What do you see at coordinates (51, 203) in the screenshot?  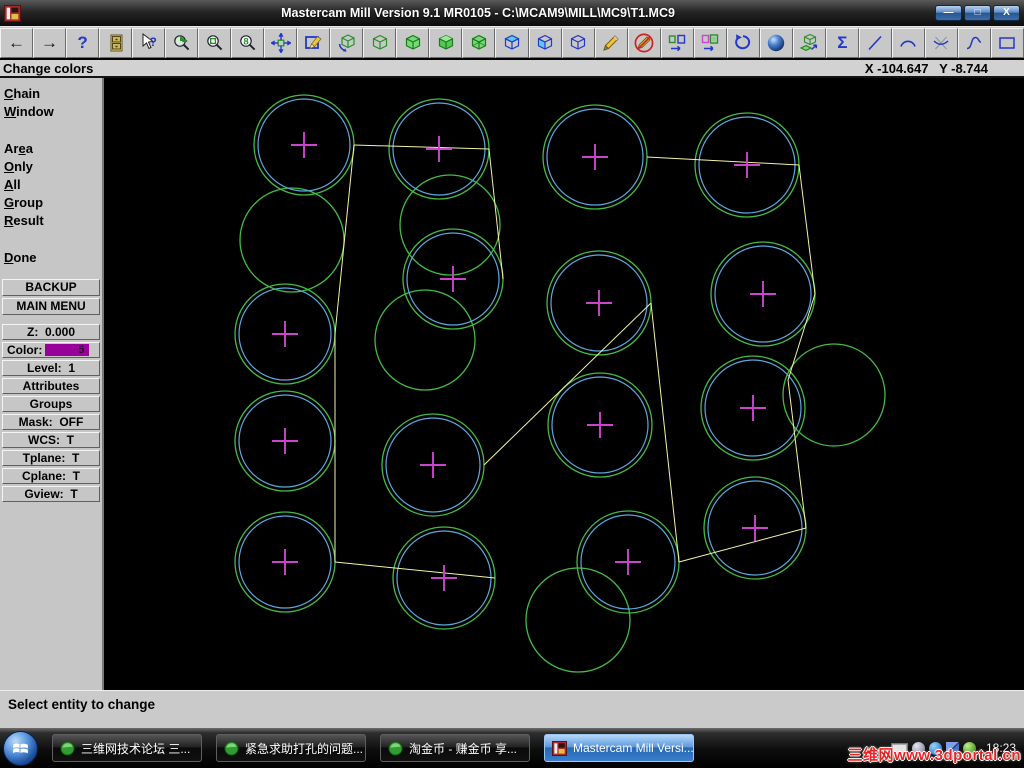 I see `menu-item-group: Group` at bounding box center [51, 203].